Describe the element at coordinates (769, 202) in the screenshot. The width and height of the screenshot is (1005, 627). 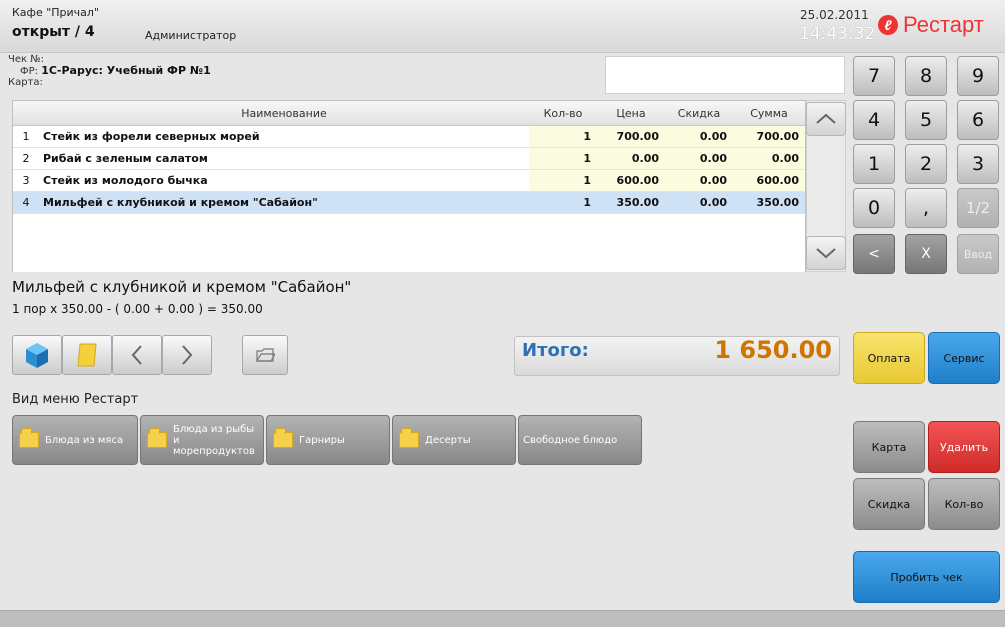
I see `row-sum: 350.00` at that location.